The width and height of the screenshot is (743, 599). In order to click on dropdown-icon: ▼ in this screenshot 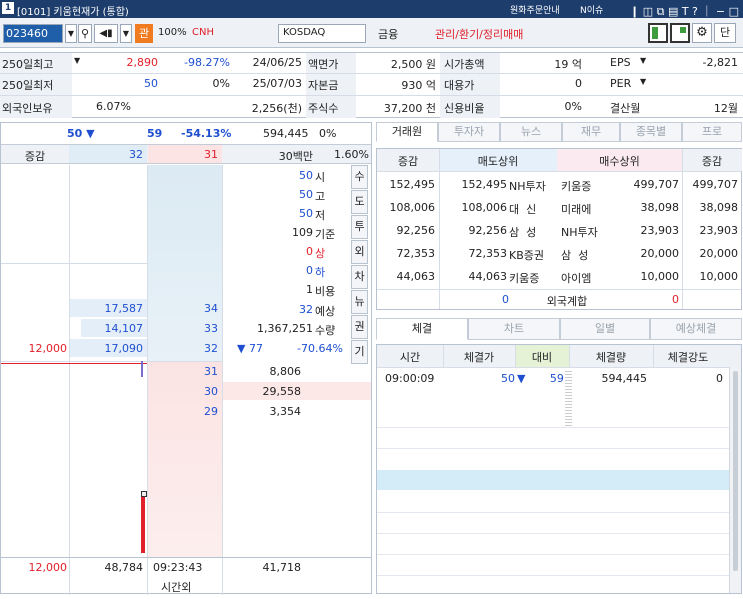, I will do `click(77, 60)`.